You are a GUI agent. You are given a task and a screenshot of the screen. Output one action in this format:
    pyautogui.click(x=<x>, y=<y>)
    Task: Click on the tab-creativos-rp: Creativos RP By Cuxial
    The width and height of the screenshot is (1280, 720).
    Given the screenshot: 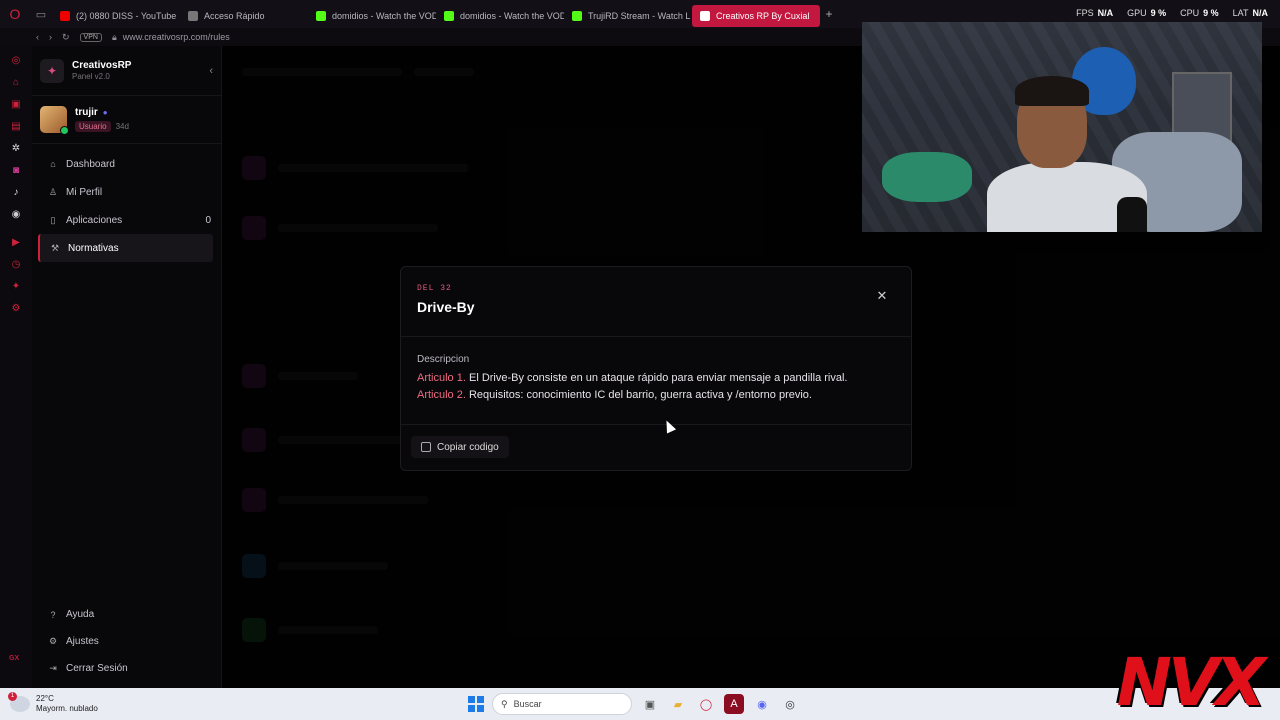 What is the action you would take?
    pyautogui.click(x=756, y=15)
    